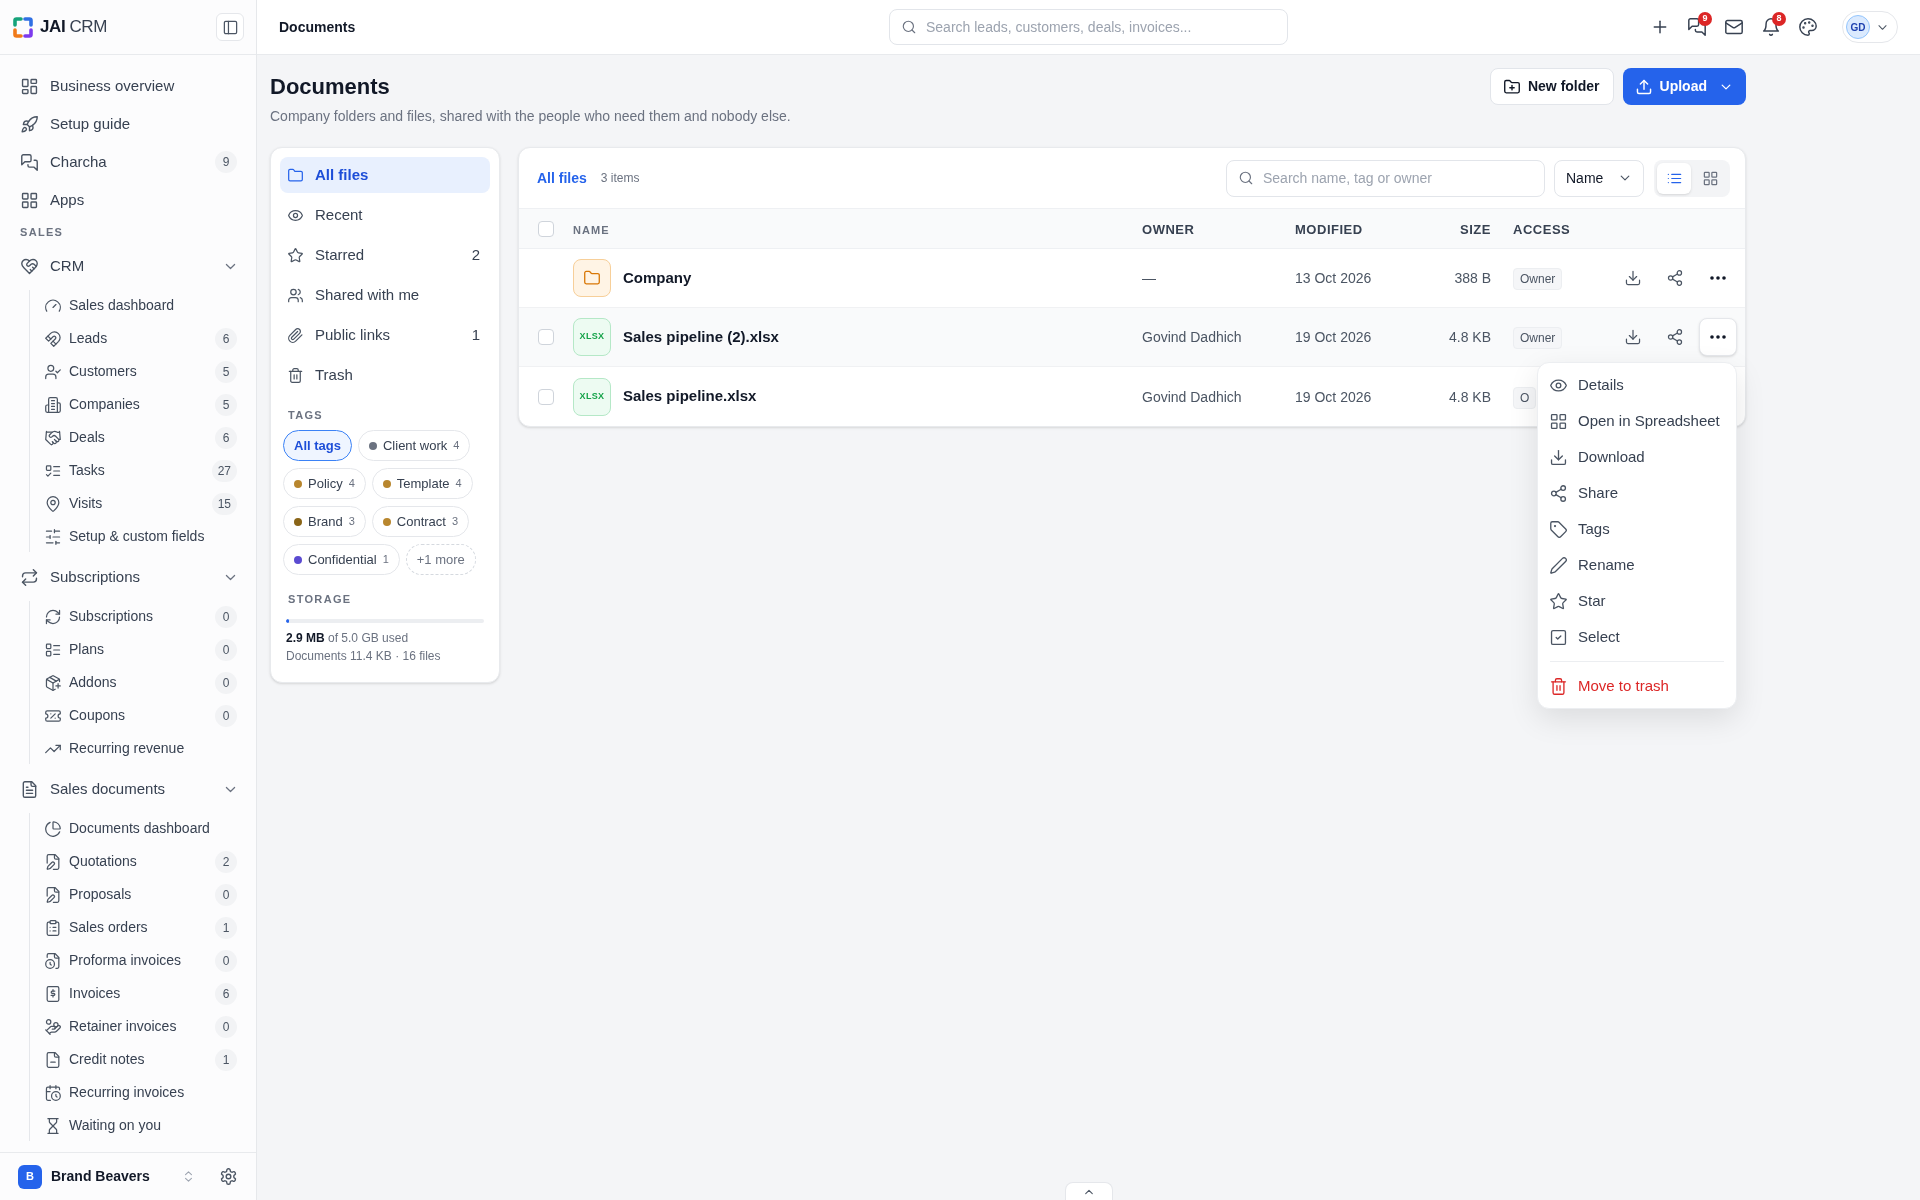 This screenshot has width=1920, height=1200. Describe the element at coordinates (226, 993) in the screenshot. I see `count-badge: 6` at that location.